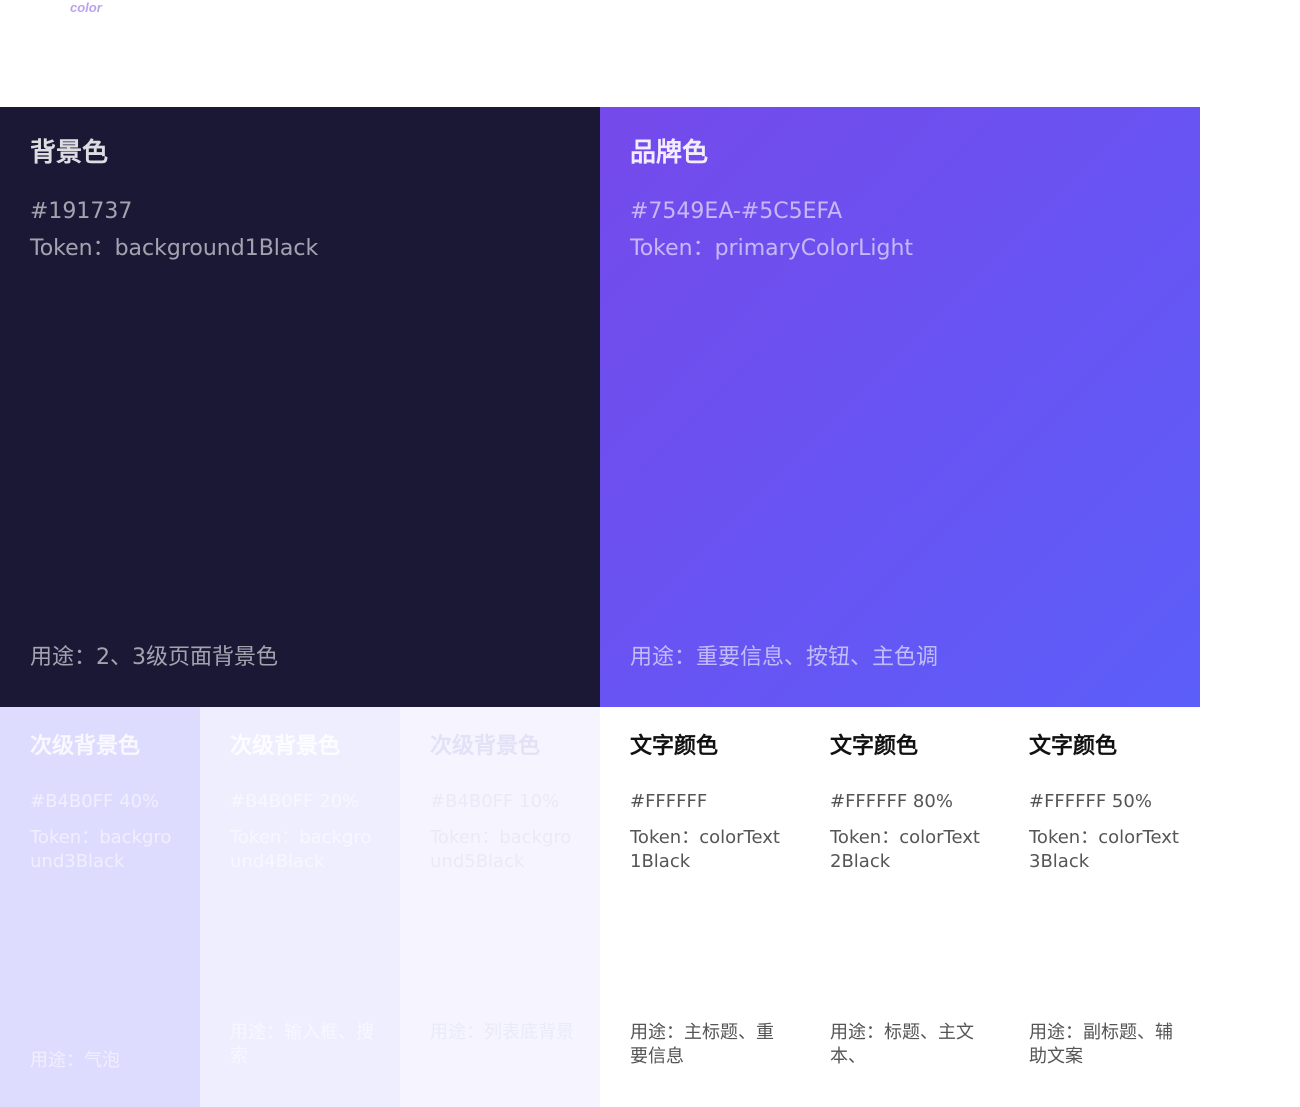  Describe the element at coordinates (1090, 801) in the screenshot. I see `swatch-hex: #FFFFFF 50%` at that location.